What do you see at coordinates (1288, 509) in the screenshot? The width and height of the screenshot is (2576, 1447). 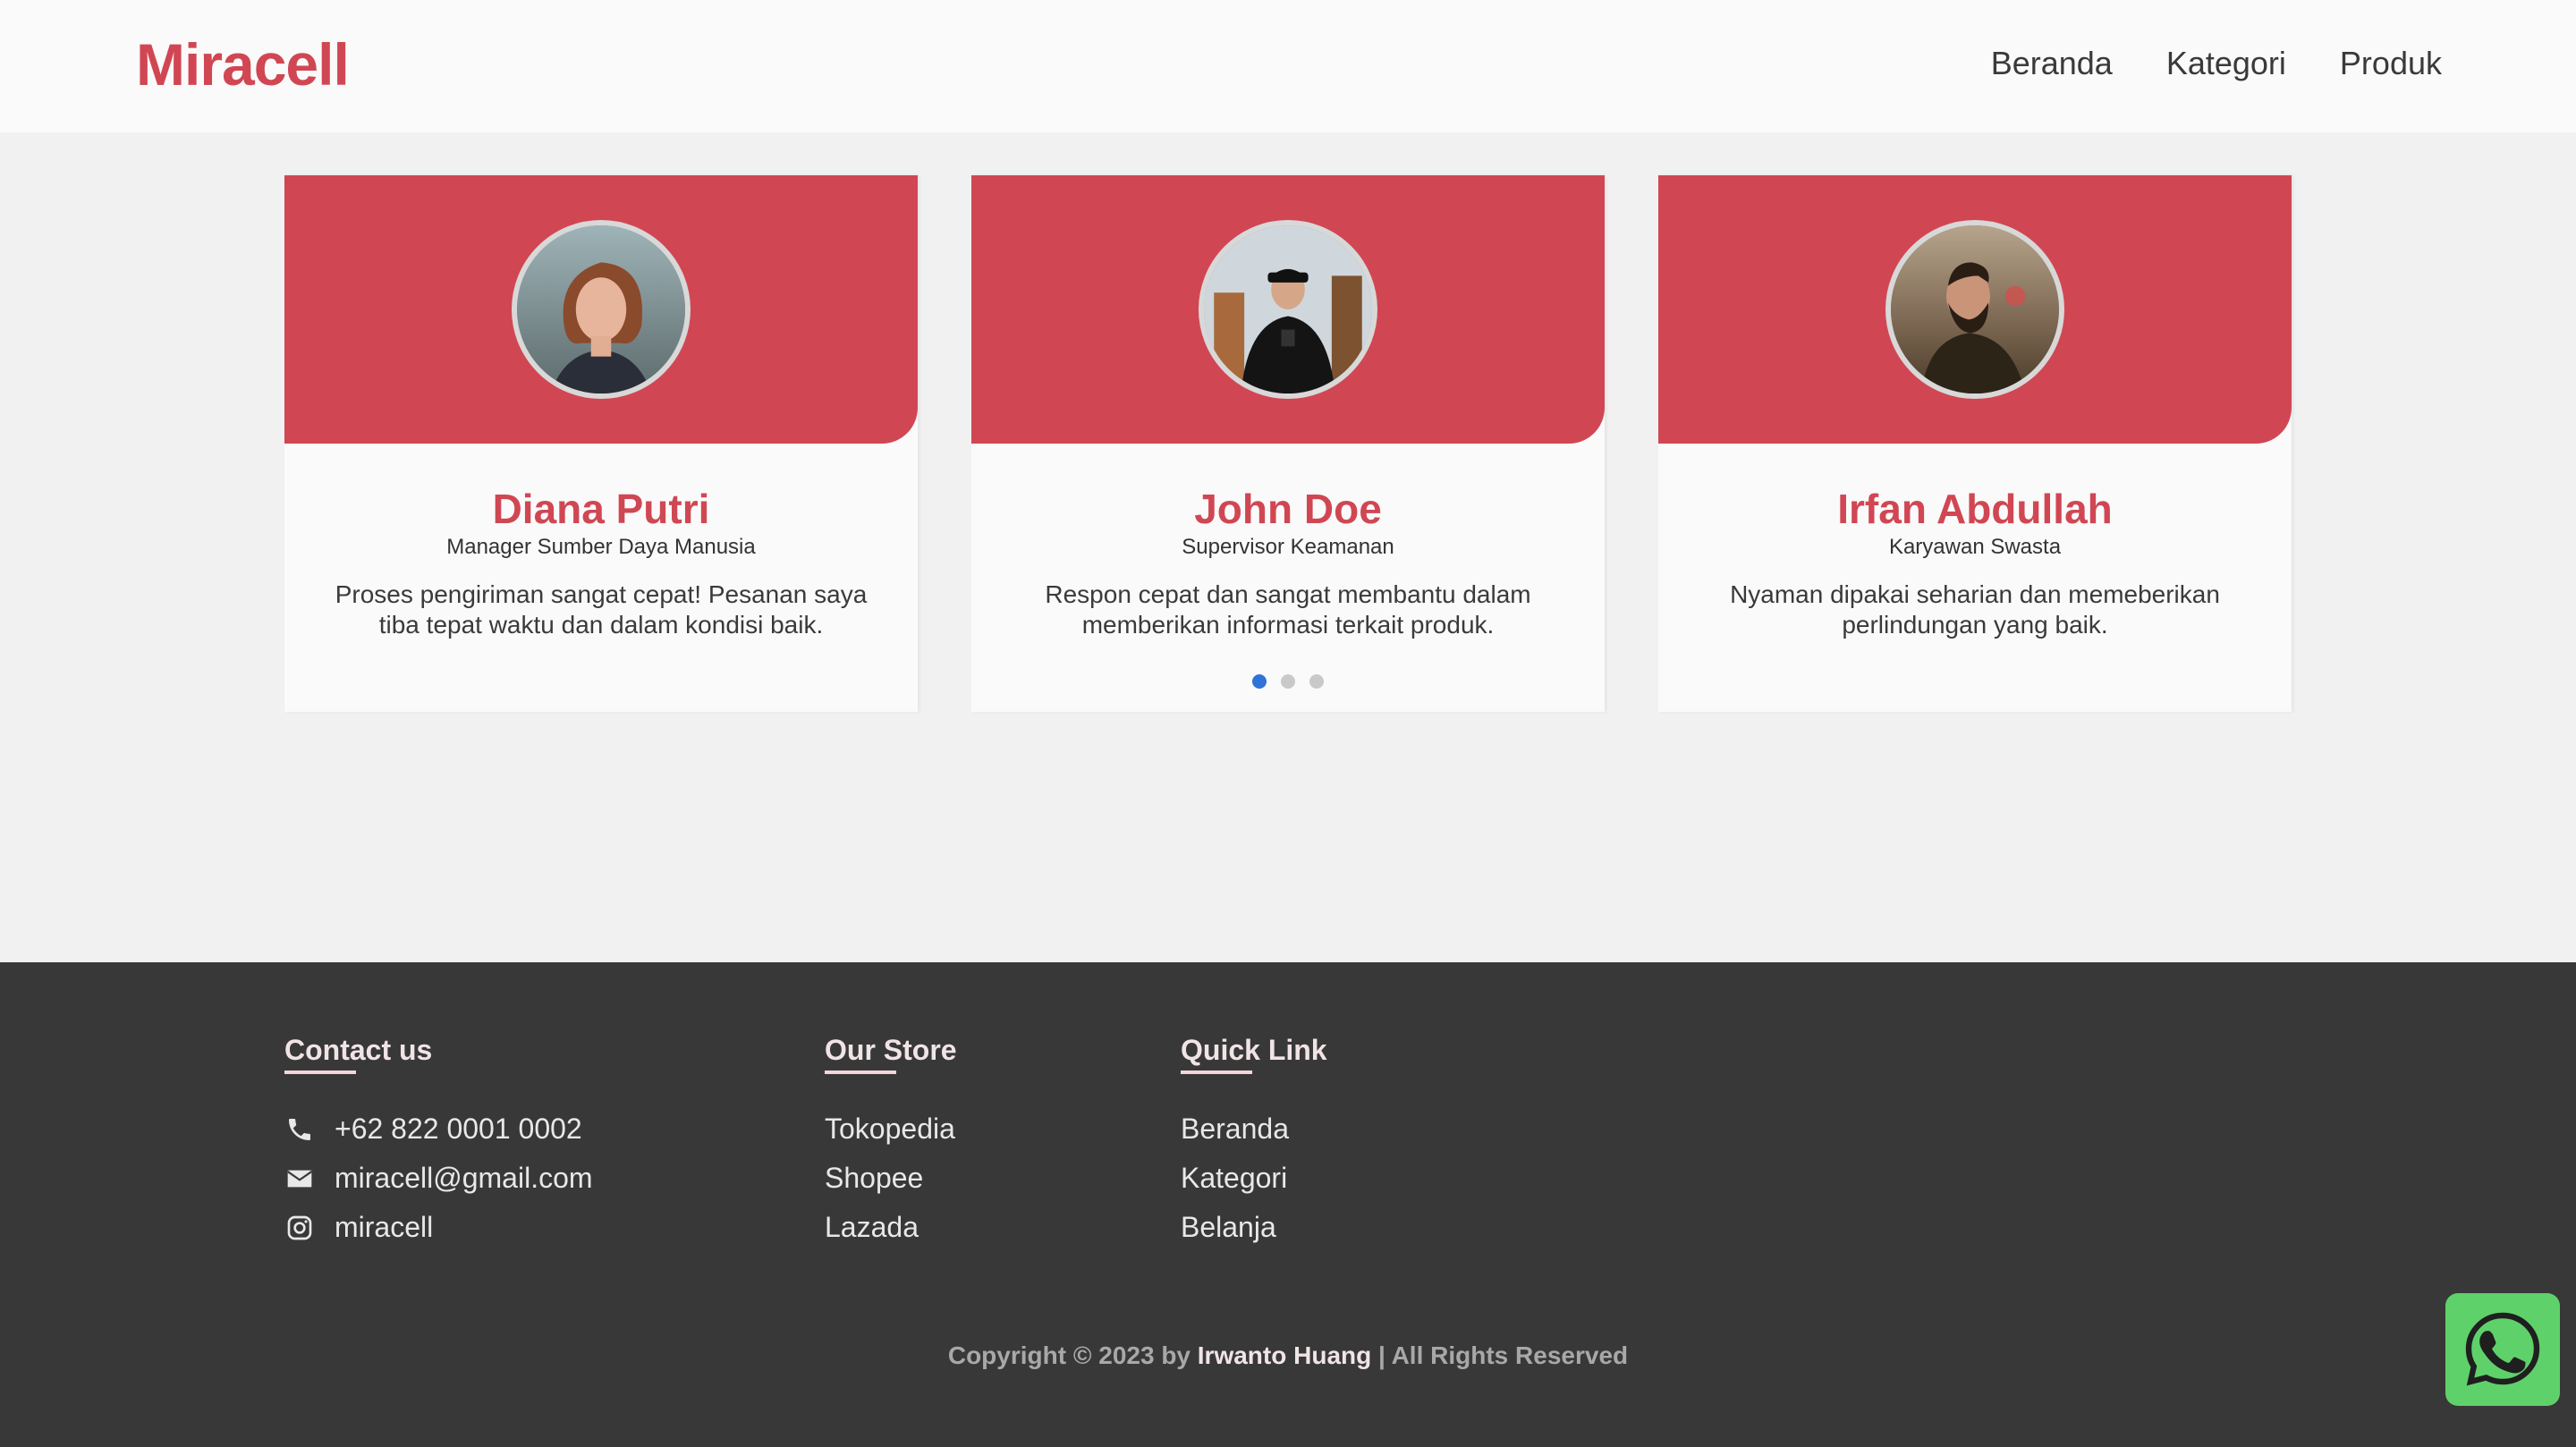 I see `testimonial-name: John Doe` at bounding box center [1288, 509].